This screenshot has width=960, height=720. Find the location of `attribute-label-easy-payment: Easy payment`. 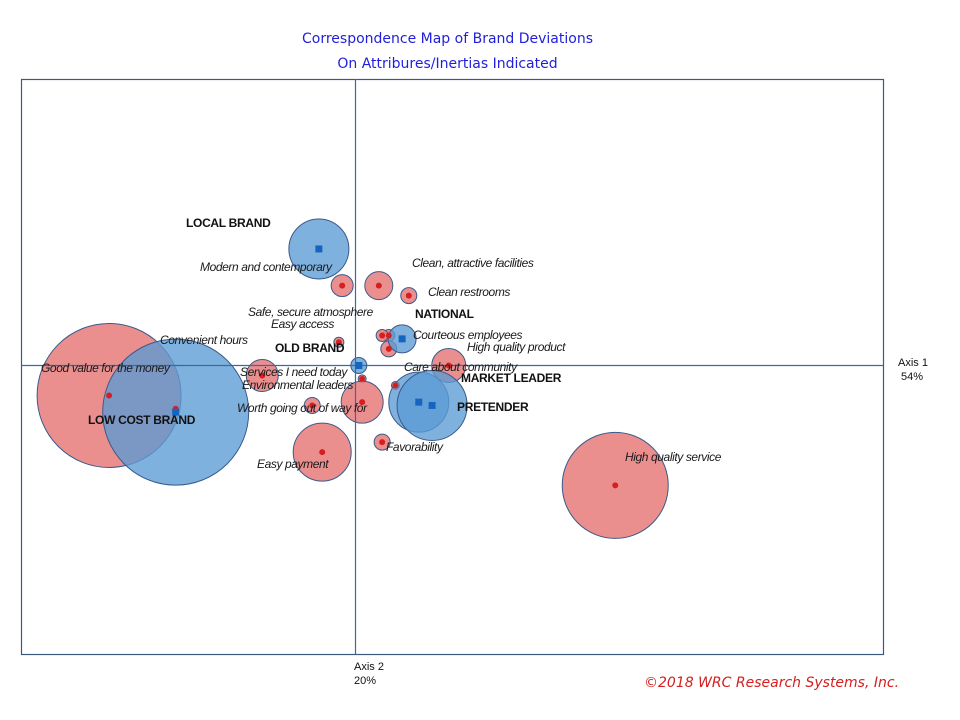

attribute-label-easy-payment: Easy payment is located at coordinates (293, 464).